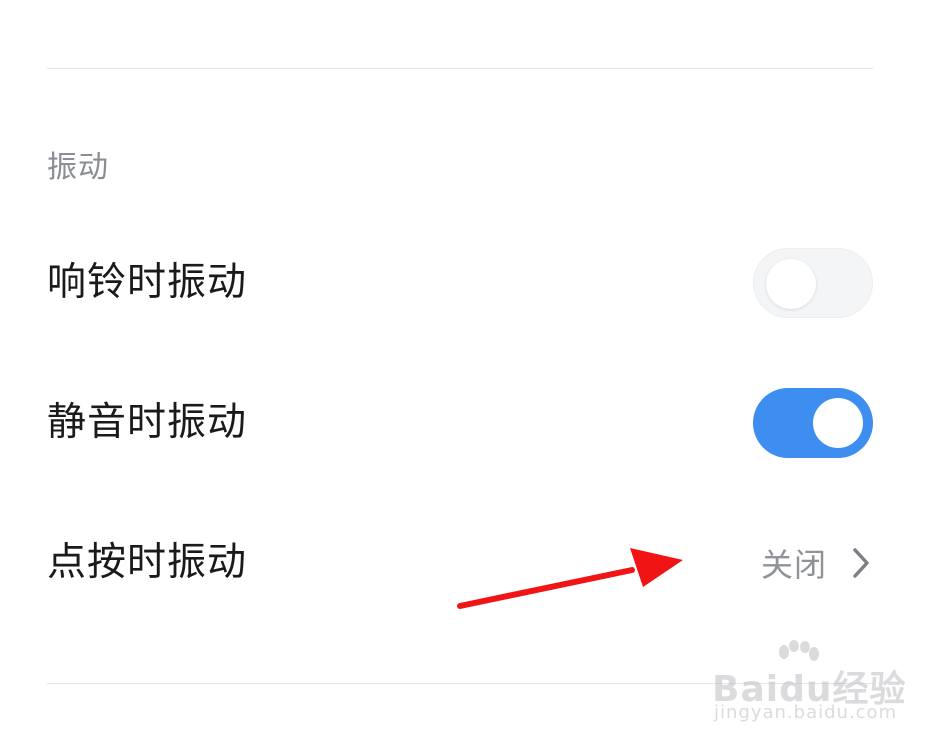  I want to click on section-title-vibration: 振动, so click(78, 167).